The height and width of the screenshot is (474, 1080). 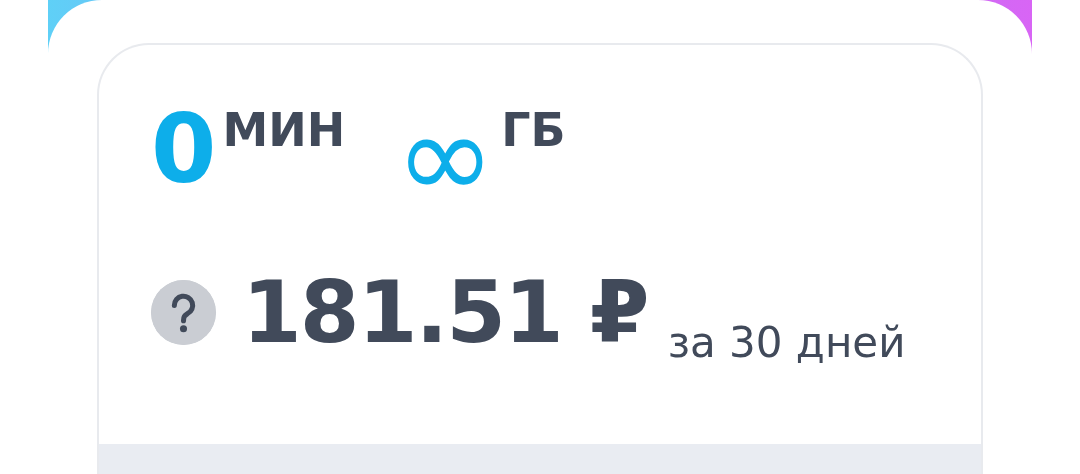 I want to click on price-amount: 181.51 ₽, so click(x=445, y=312).